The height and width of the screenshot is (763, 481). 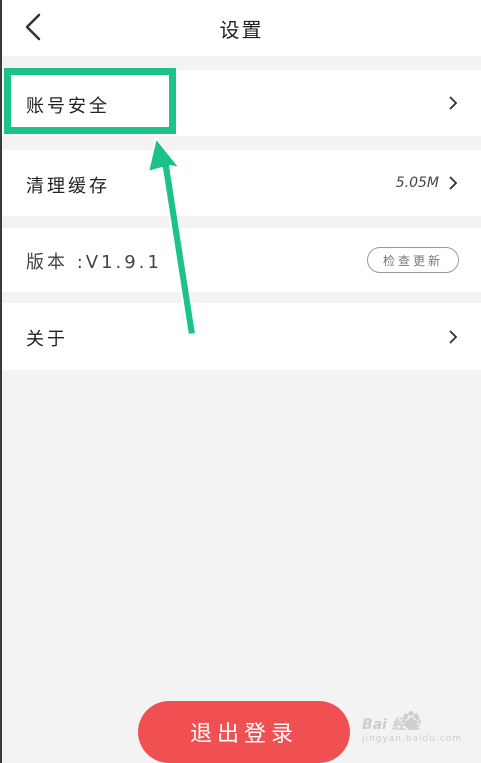 I want to click on watermark-sub: jingyan.baidu.com, so click(x=412, y=739).